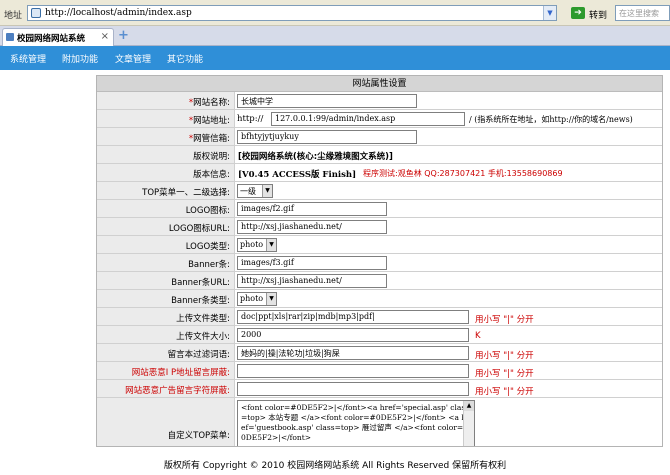 The image size is (670, 475). Describe the element at coordinates (312, 227) in the screenshot. I see `logo-url-input: http://xsj.jiashanedu.net/` at that location.